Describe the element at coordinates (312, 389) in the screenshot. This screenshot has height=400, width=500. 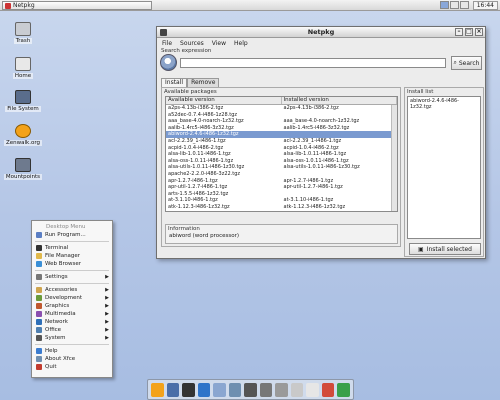
I see `editor-icon` at that location.